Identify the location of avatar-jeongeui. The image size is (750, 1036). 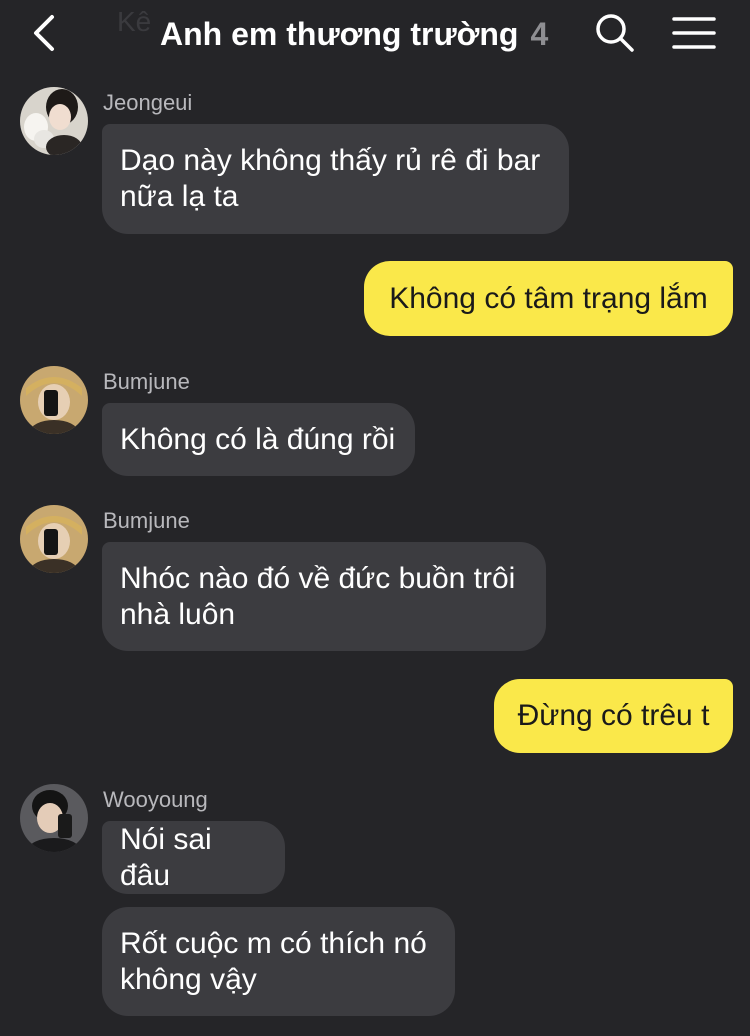
(54, 121).